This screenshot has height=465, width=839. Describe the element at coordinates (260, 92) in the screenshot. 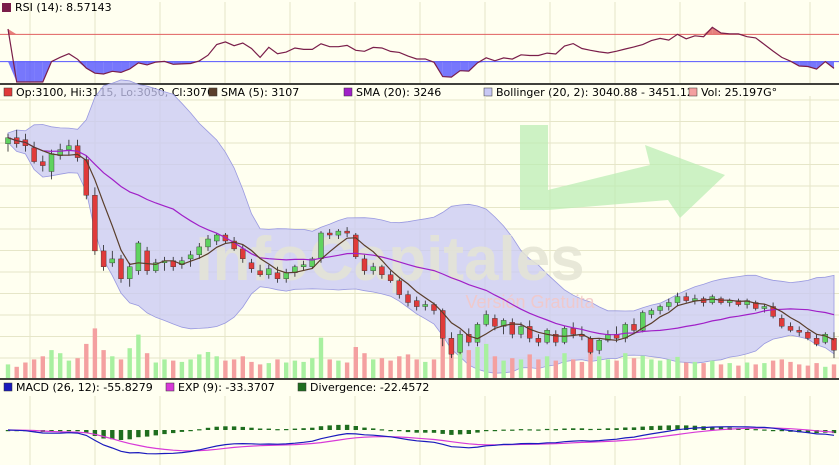

I see `legend-label: SMA (5): 3107` at that location.